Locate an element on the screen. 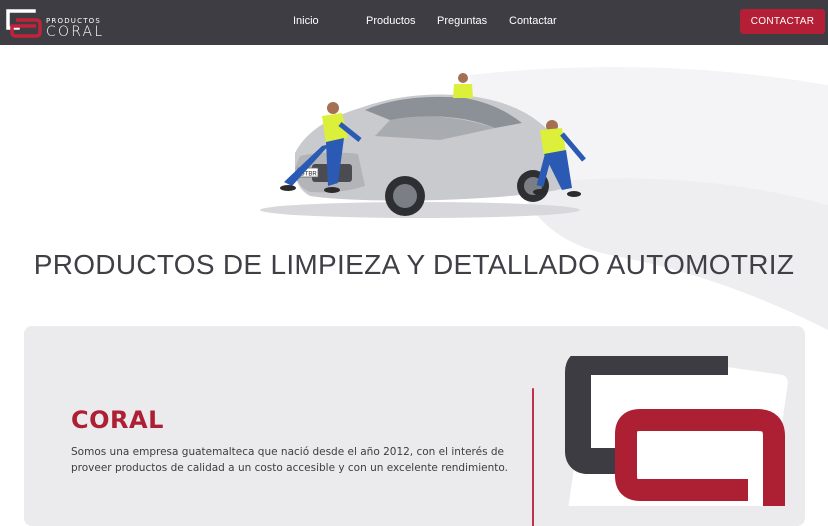 The image size is (828, 526). logo-wordmark: CORAL is located at coordinates (75, 32).